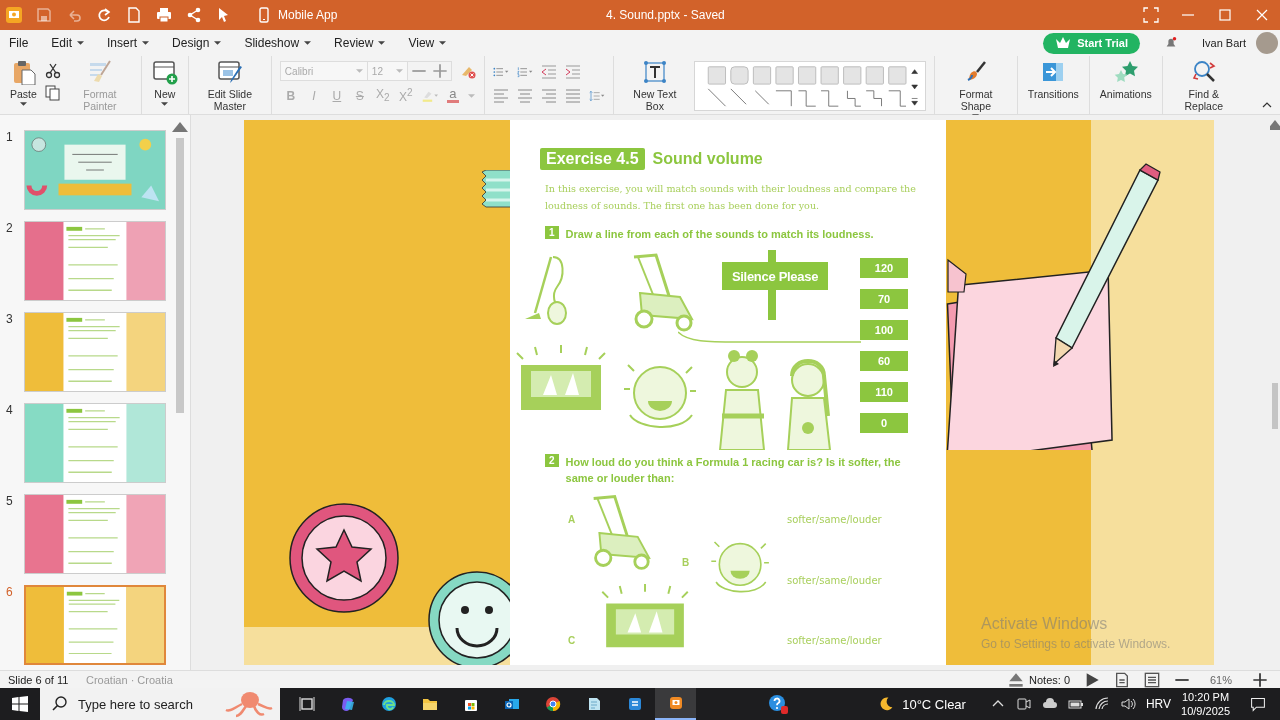 The image size is (1280, 720). I want to click on notes-button: Notes: 0, so click(1039, 679).